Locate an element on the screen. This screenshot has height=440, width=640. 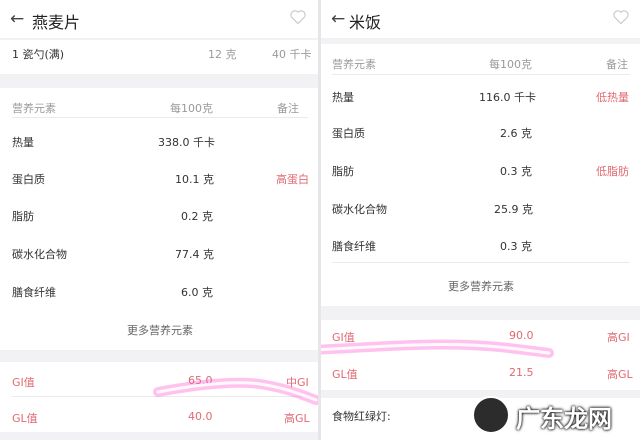
nutrient-value: 25.9 克 is located at coordinates (513, 209).